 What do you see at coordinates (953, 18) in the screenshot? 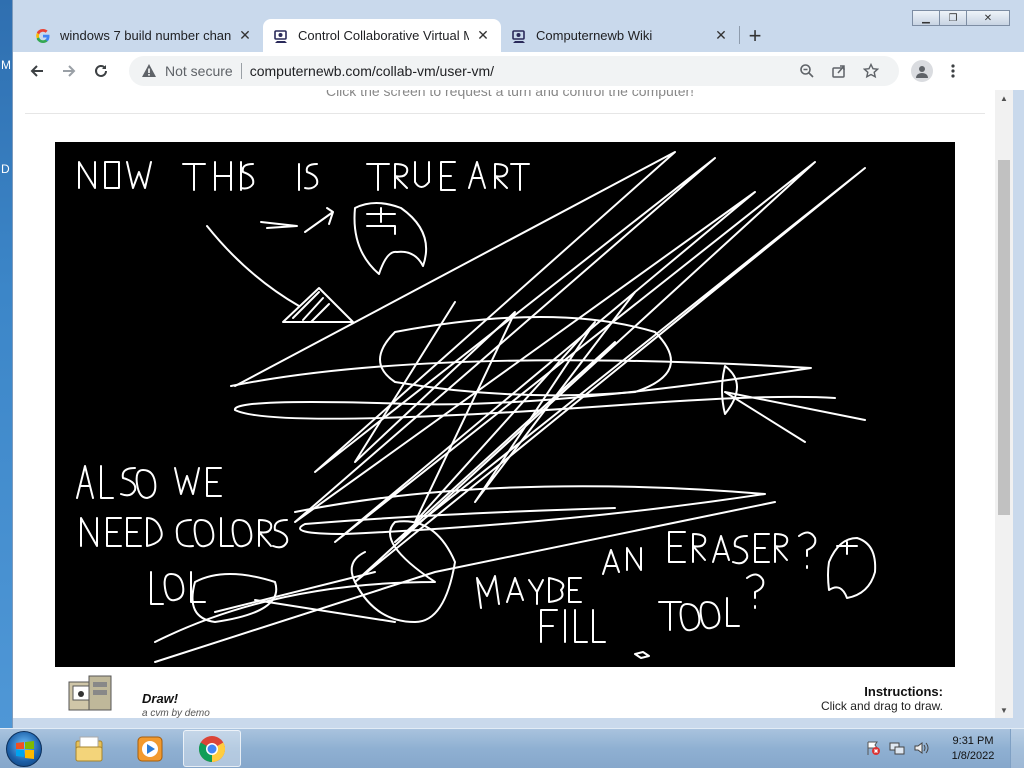
I see `maximize-button: ❐` at bounding box center [953, 18].